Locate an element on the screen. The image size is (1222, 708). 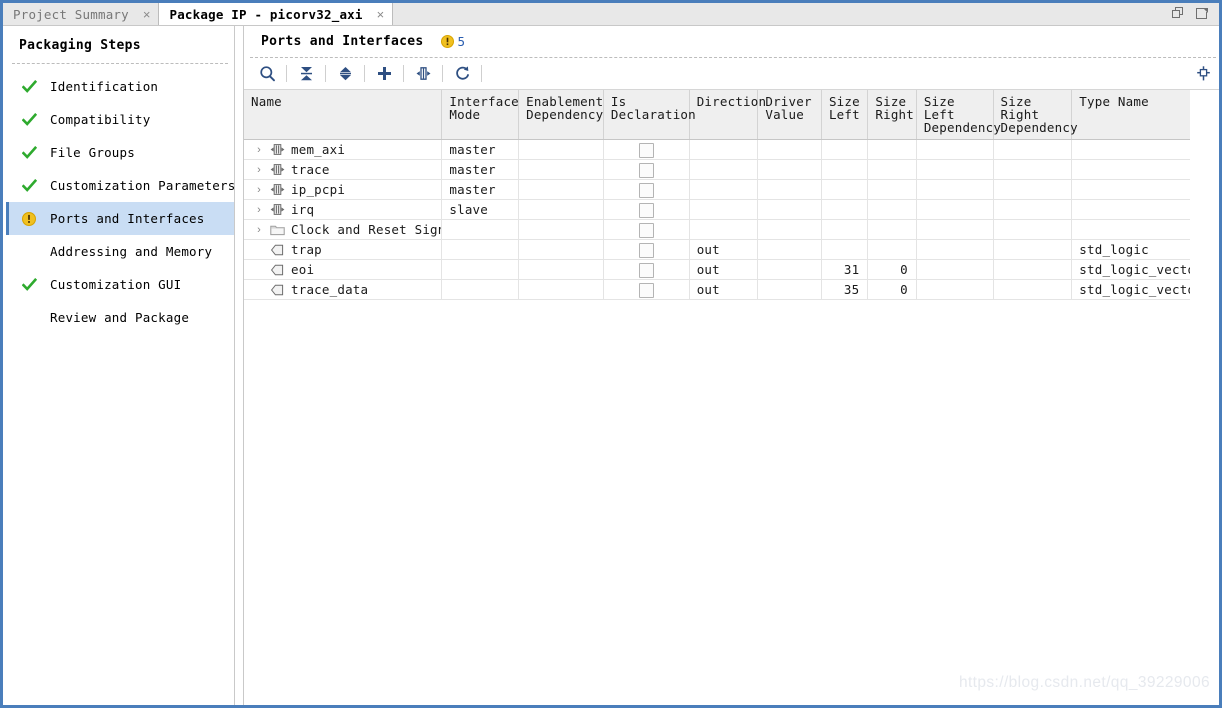
table-row: ›eoi out 310 std_logic_vector is located at coordinates (717, 269).